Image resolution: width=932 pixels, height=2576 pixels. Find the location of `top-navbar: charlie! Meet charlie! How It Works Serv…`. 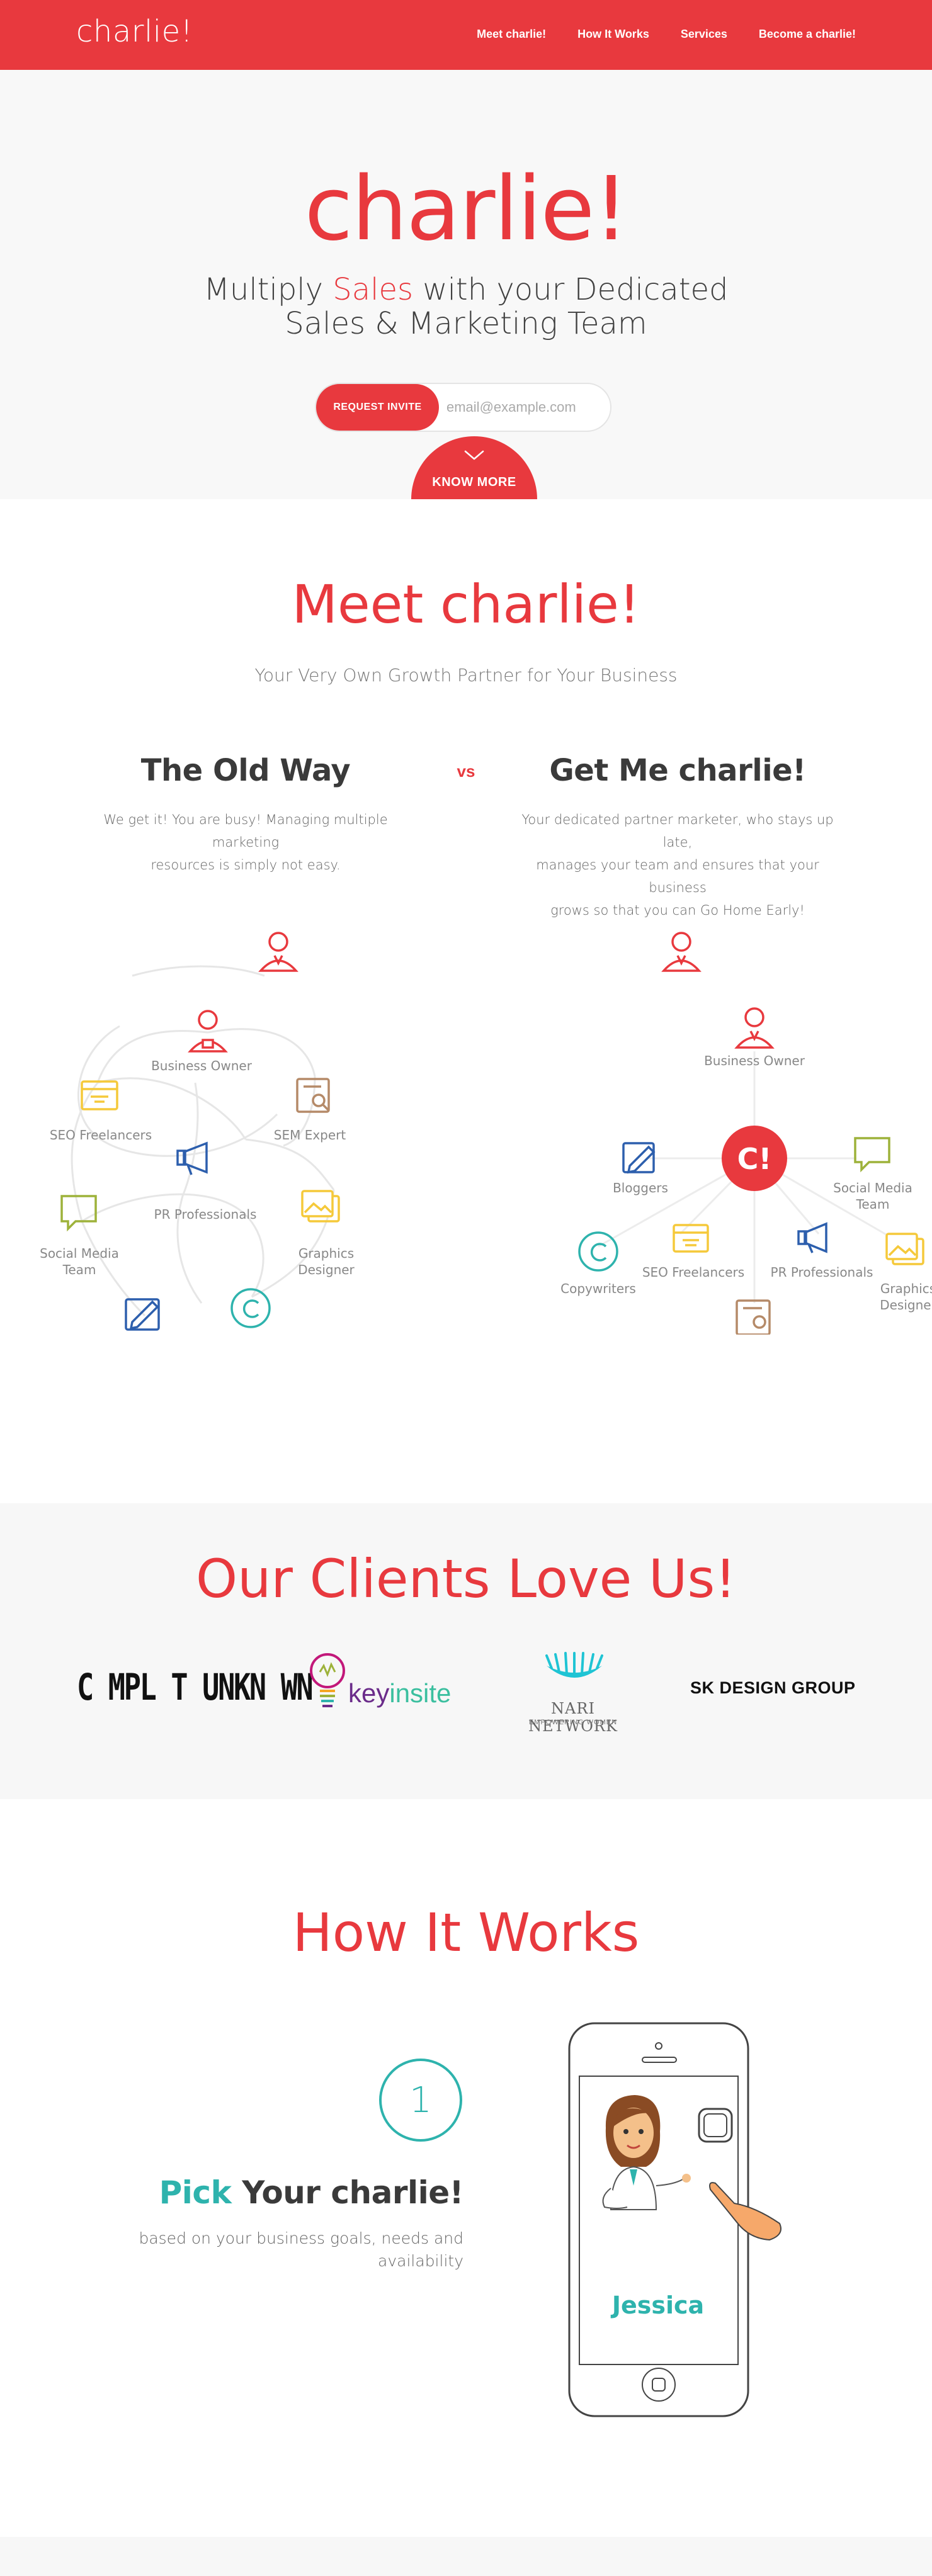

top-navbar: charlie! Meet charlie! How It Works Serv… is located at coordinates (466, 35).